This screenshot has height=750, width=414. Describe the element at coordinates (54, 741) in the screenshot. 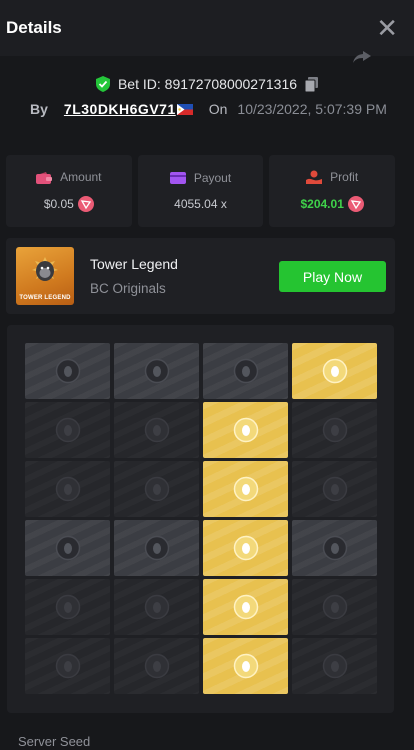

I see `server-seed-label: Server Seed` at that location.